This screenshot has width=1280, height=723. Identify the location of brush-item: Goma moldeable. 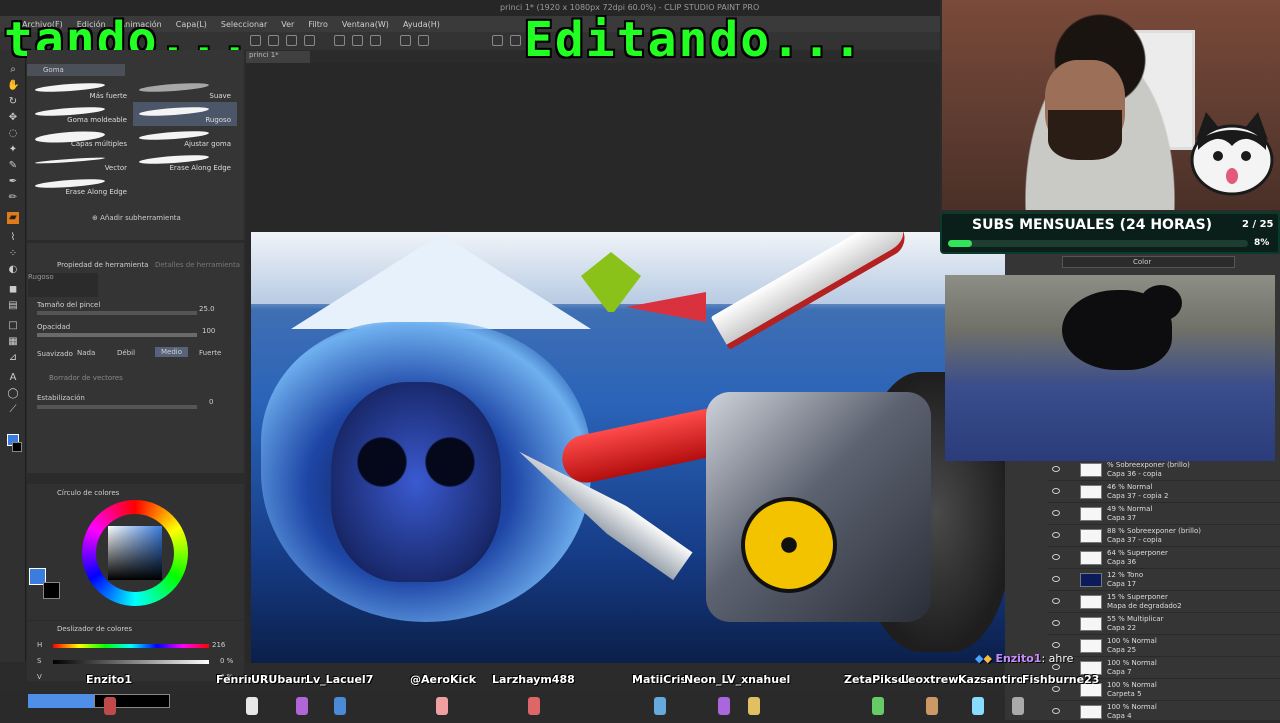
(81, 114).